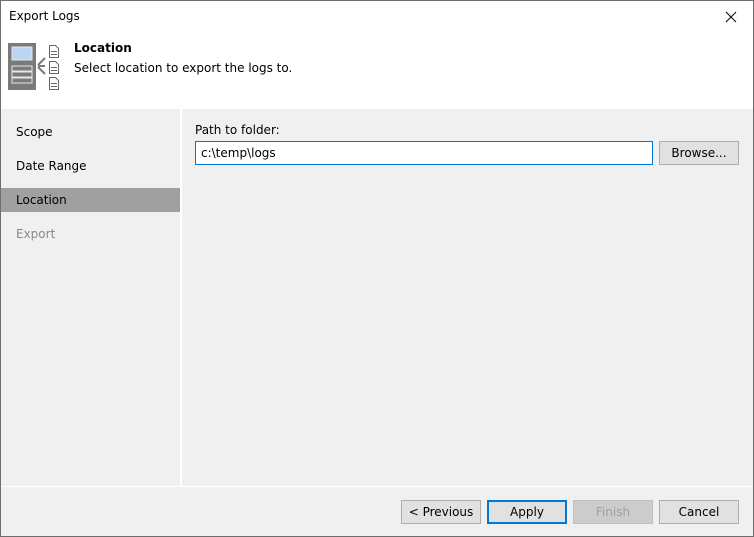  I want to click on path-to-folder-input, so click(424, 153).